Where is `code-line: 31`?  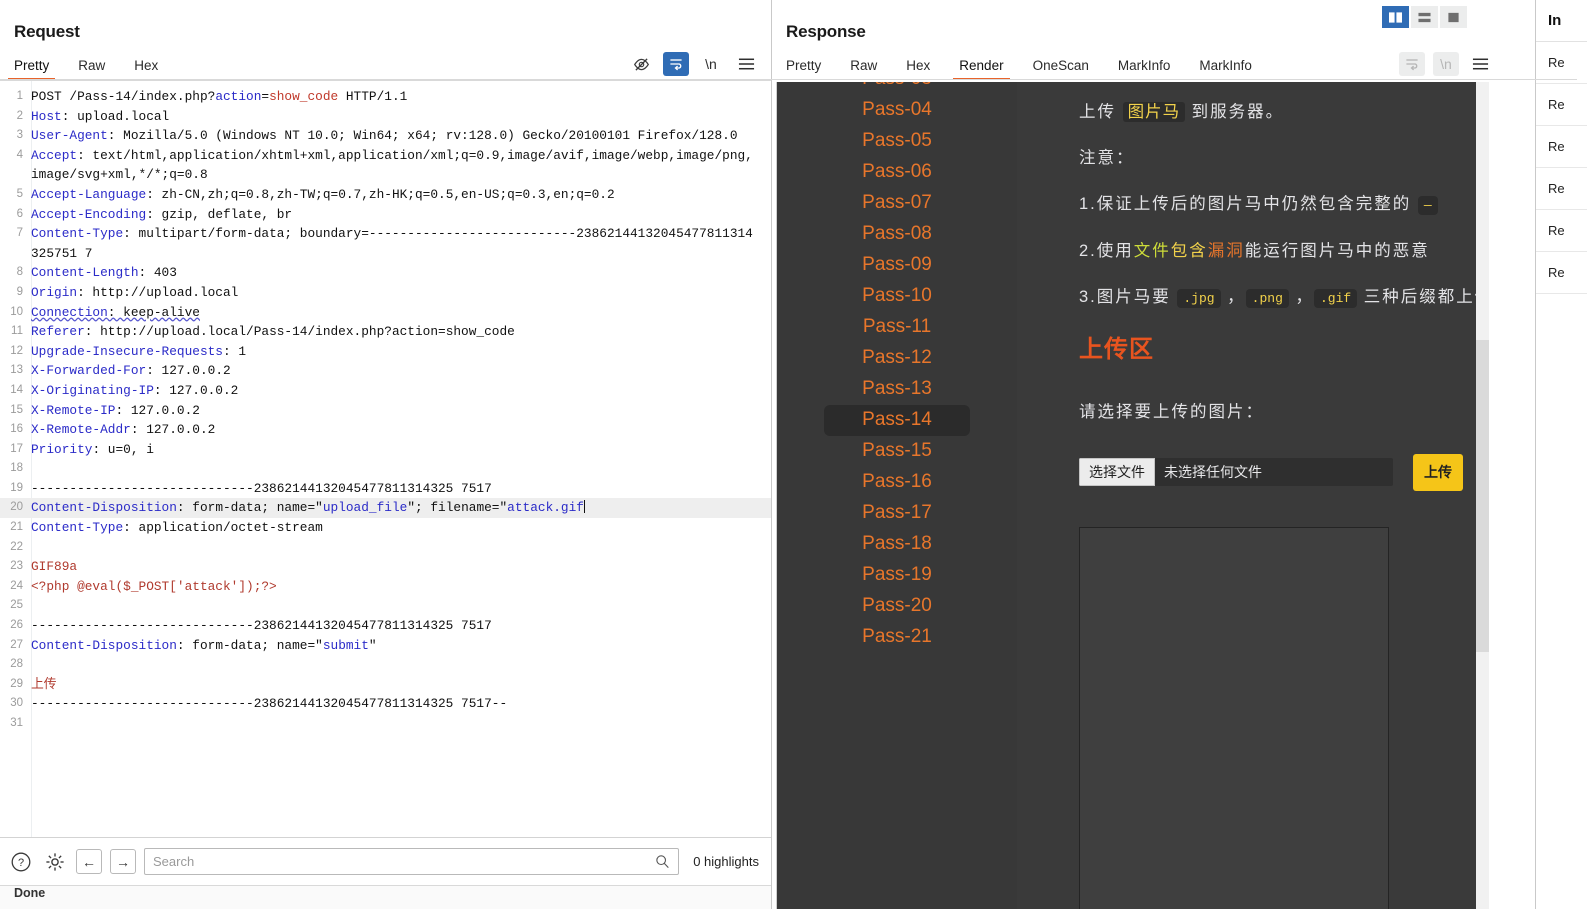 code-line: 31 is located at coordinates (385, 724).